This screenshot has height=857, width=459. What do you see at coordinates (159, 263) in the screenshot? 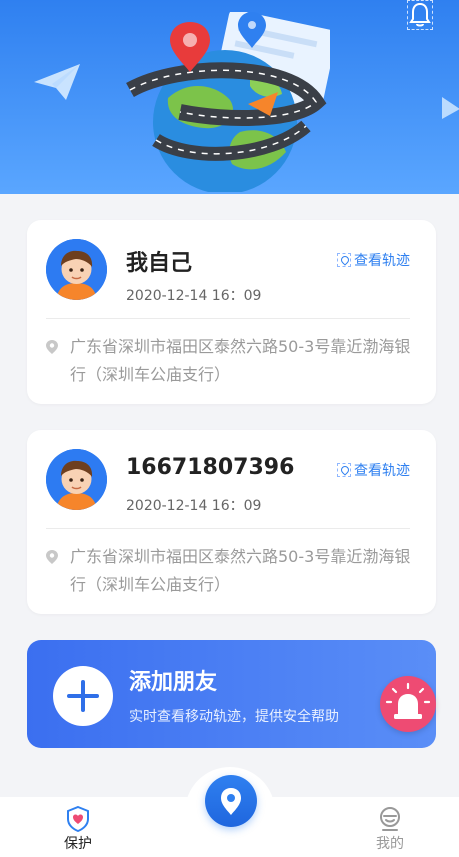
I see `contact-name: 我自己` at bounding box center [159, 263].